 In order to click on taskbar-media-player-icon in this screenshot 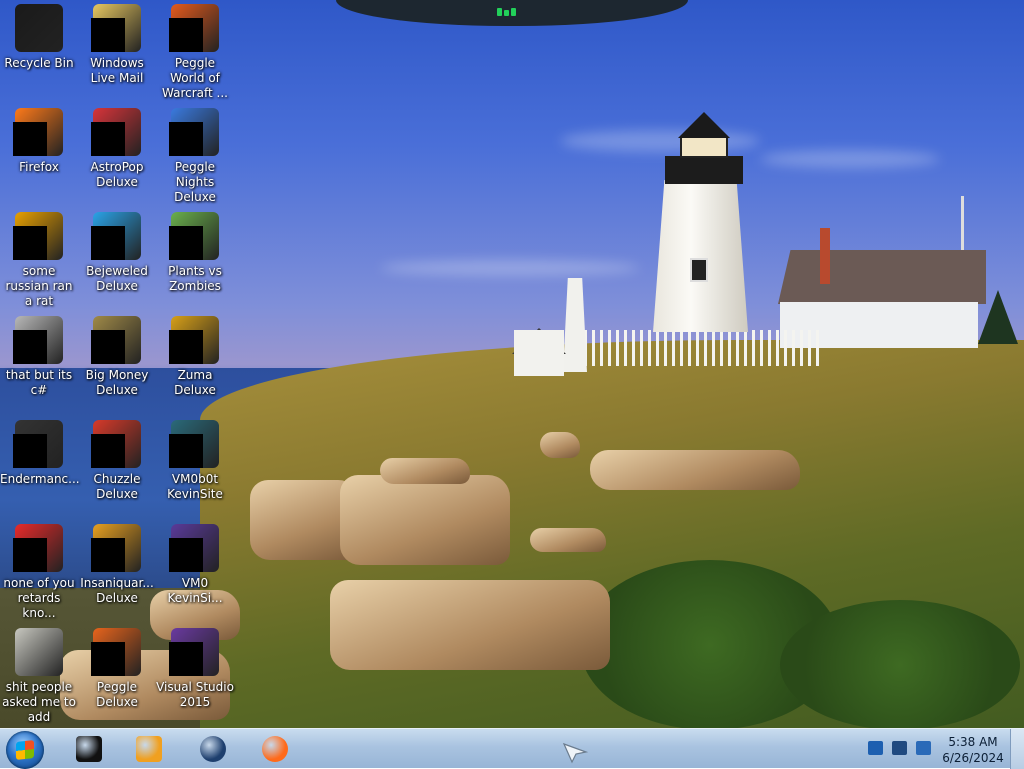, I will do `click(149, 749)`.